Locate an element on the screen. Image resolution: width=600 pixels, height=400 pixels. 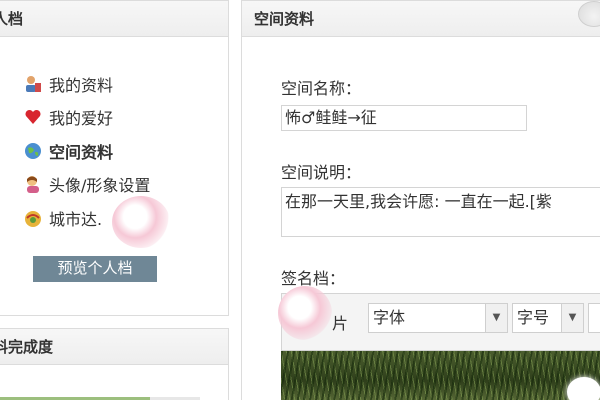
completion-panel: 料完成度 is located at coordinates (114, 364).